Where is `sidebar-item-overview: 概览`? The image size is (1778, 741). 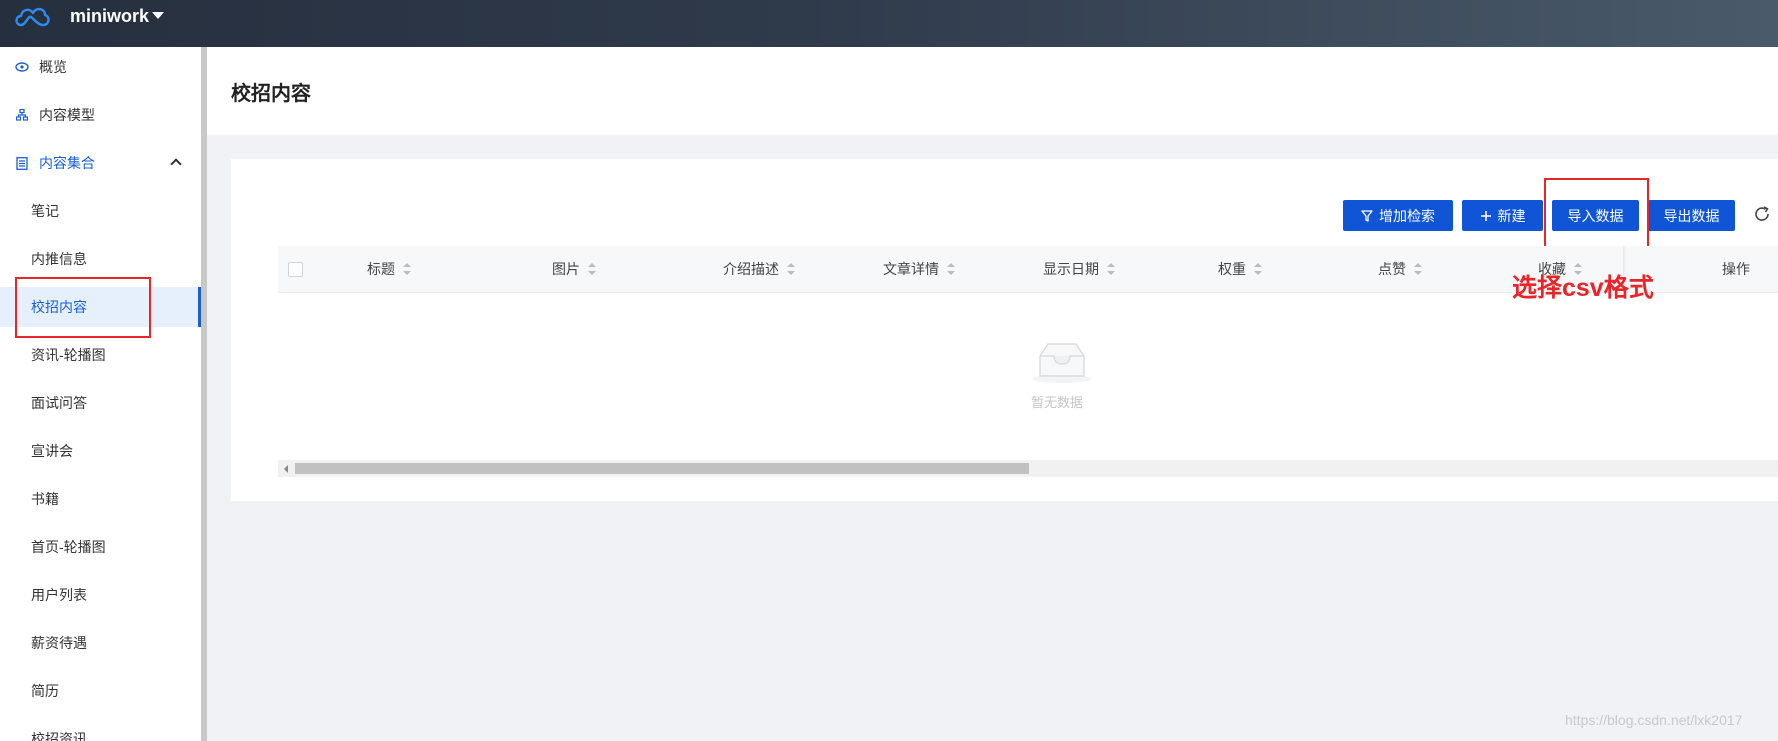
sidebar-item-overview: 概览 is located at coordinates (100, 67).